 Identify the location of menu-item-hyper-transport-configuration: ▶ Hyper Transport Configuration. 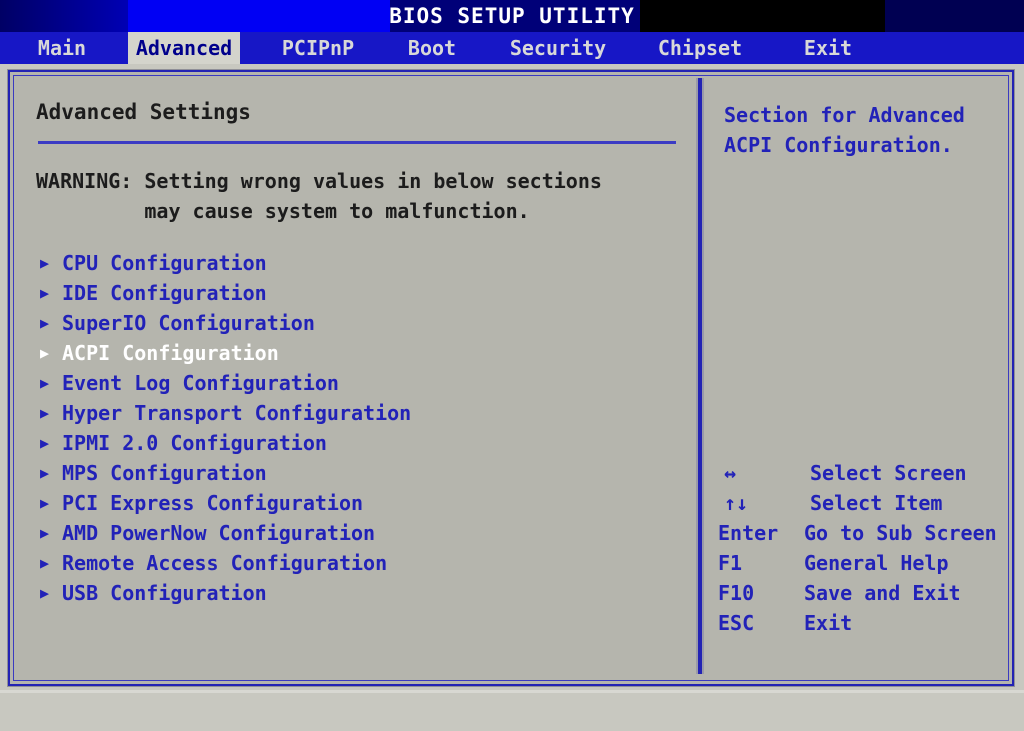
(356, 413).